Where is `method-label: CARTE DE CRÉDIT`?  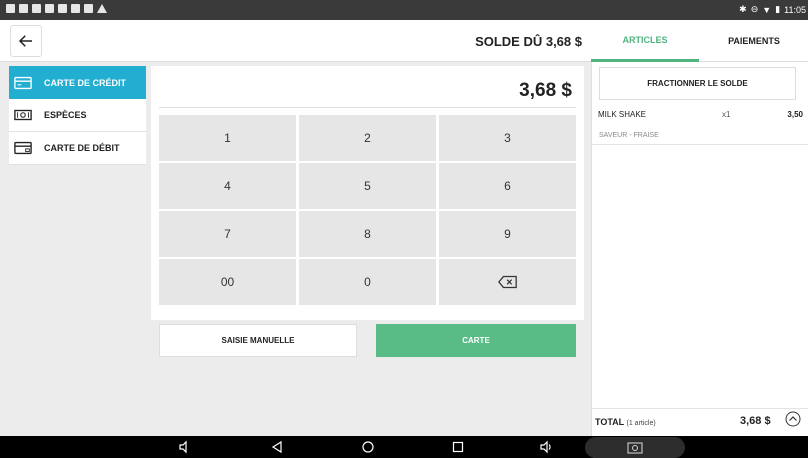 method-label: CARTE DE CRÉDIT is located at coordinates (85, 82).